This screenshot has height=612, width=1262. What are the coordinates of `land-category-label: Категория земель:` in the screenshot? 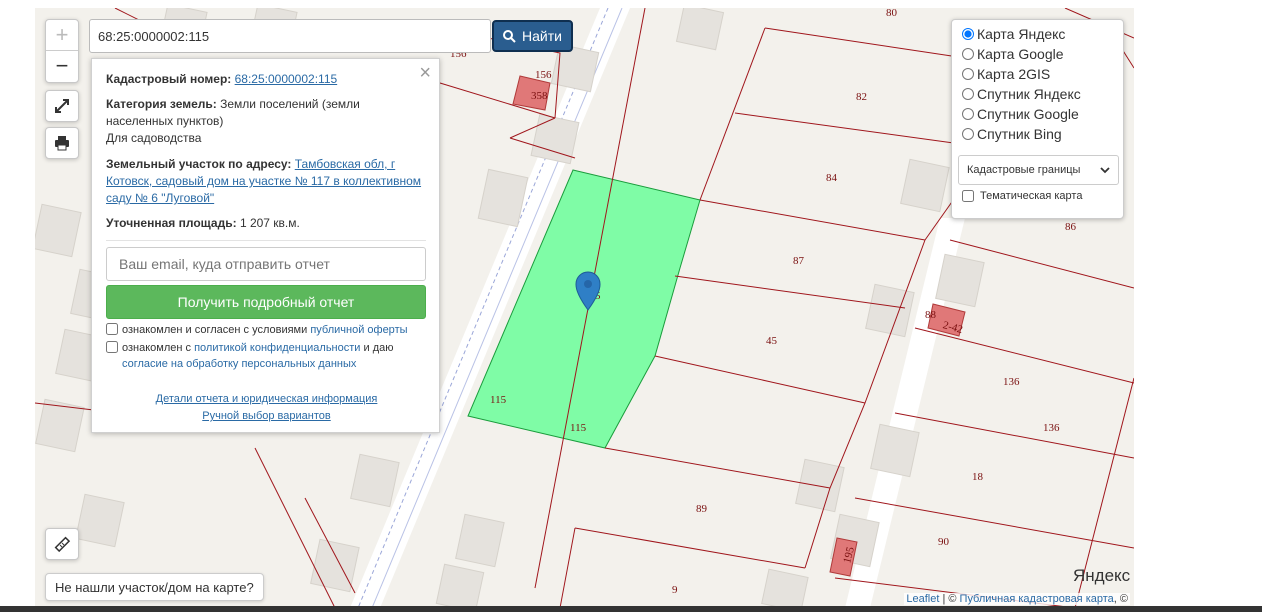 It's located at (161, 104).